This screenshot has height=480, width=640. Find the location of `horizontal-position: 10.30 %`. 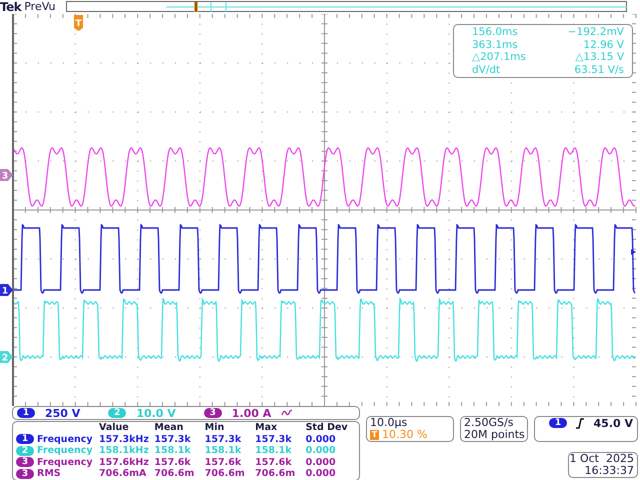

horizontal-position: 10.30 % is located at coordinates (405, 435).